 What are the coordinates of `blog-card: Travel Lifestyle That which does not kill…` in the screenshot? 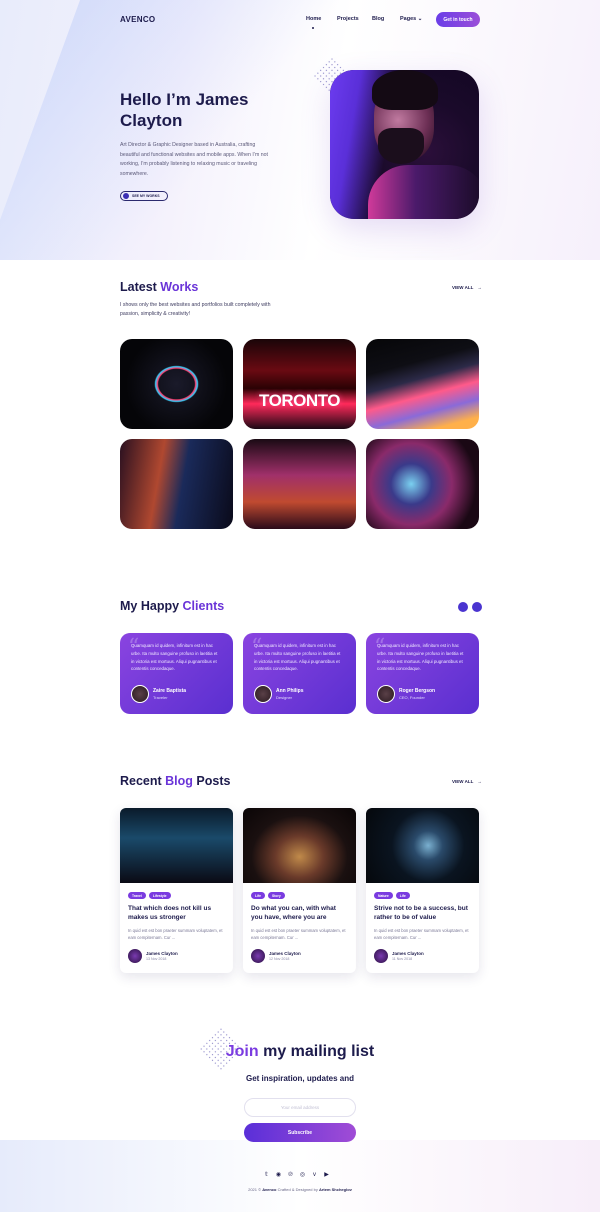 It's located at (176, 890).